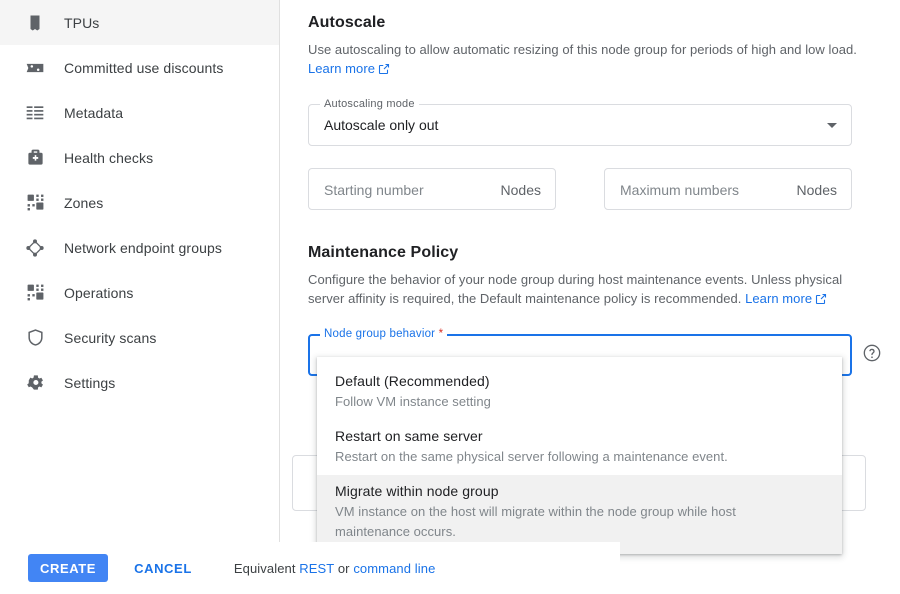  Describe the element at coordinates (68, 568) in the screenshot. I see `create-button: CREATE` at that location.